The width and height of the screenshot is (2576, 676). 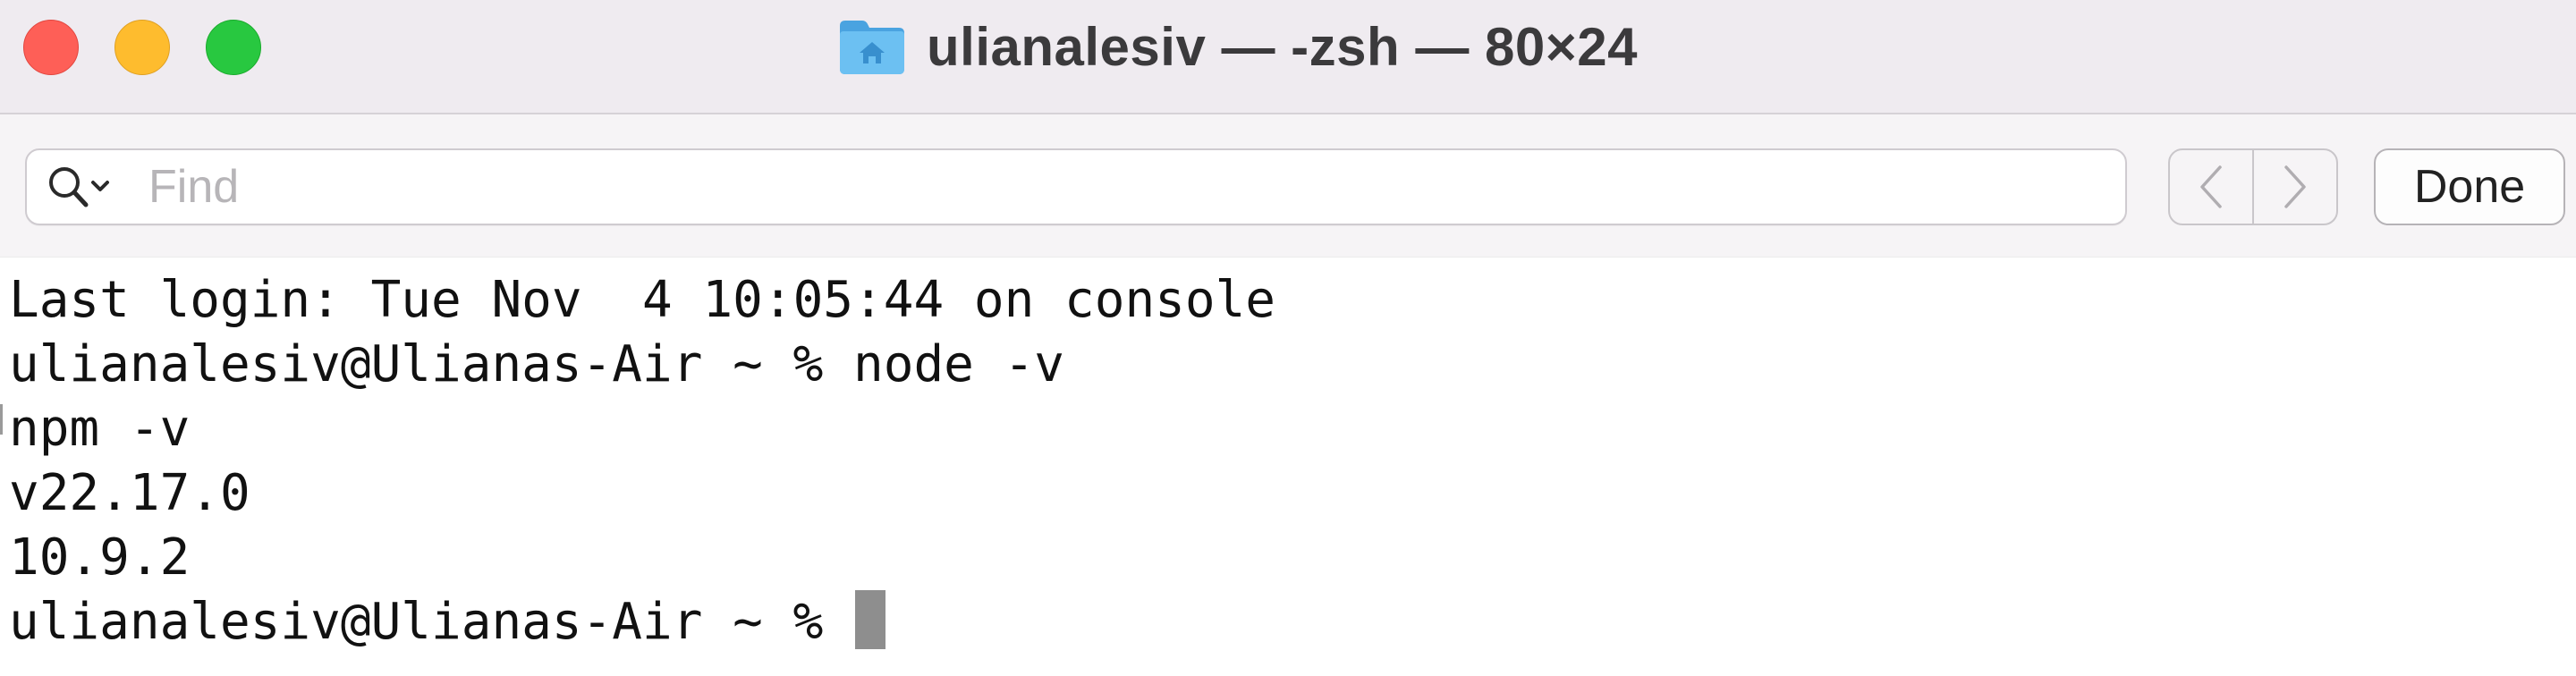 I want to click on find-next-button, so click(x=2294, y=187).